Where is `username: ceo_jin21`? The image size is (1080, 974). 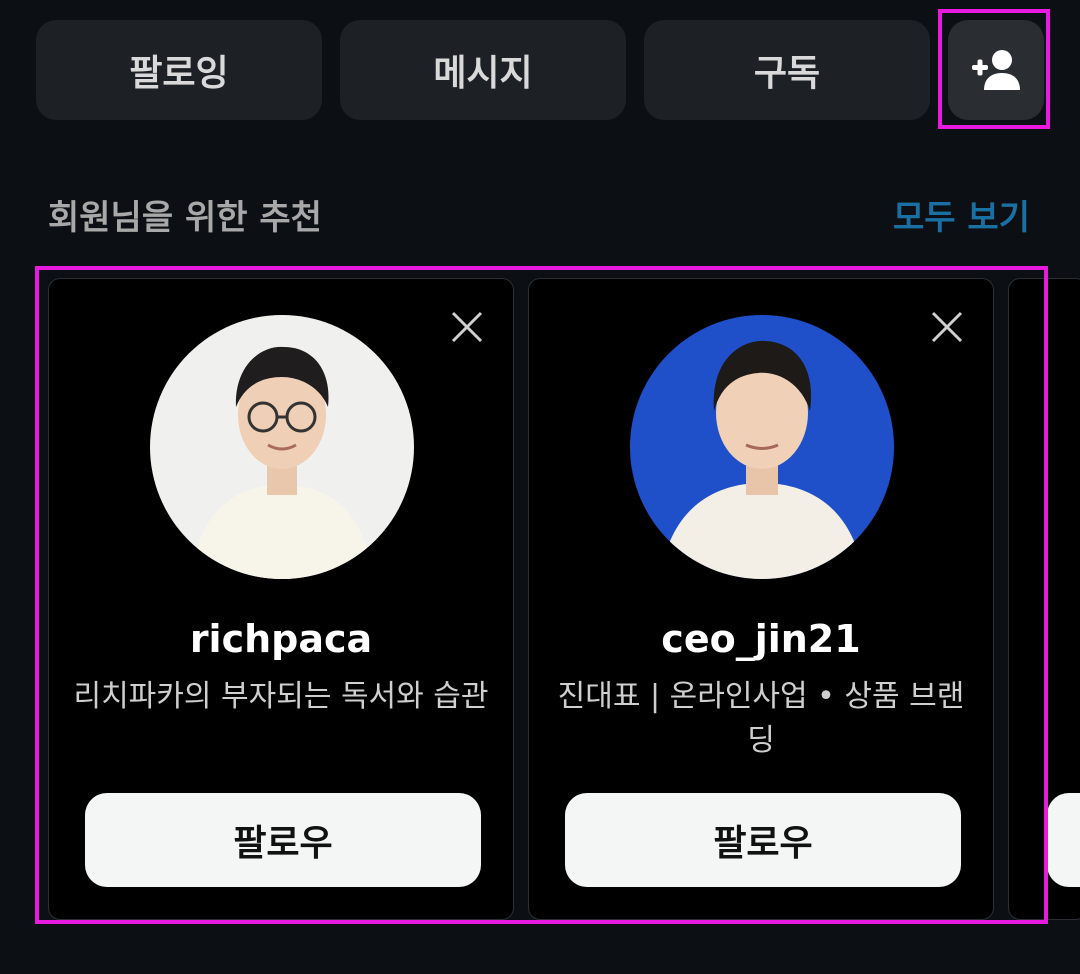 username: ceo_jin21 is located at coordinates (761, 639).